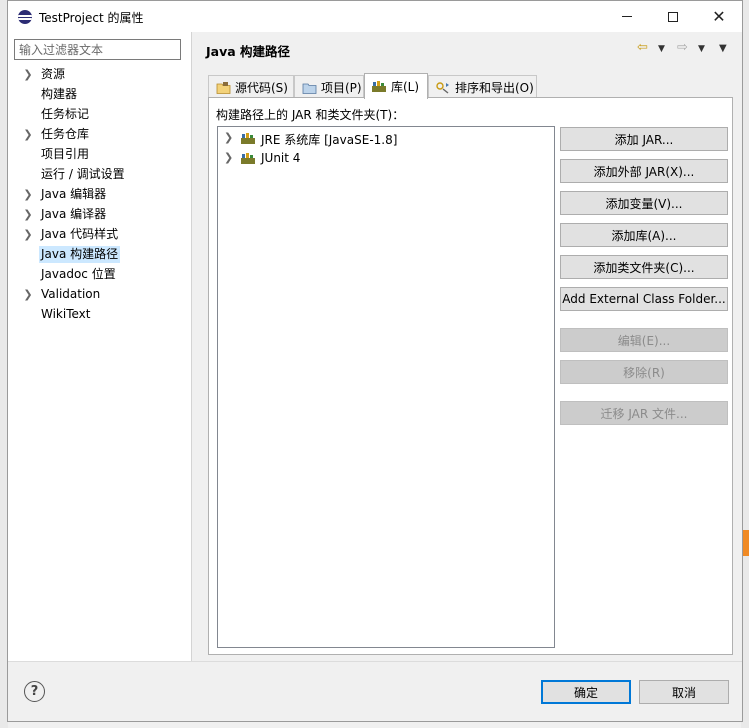 The height and width of the screenshot is (728, 749). Describe the element at coordinates (383, 158) in the screenshot. I see `library-item-junit: ❯ JUnit 4` at that location.